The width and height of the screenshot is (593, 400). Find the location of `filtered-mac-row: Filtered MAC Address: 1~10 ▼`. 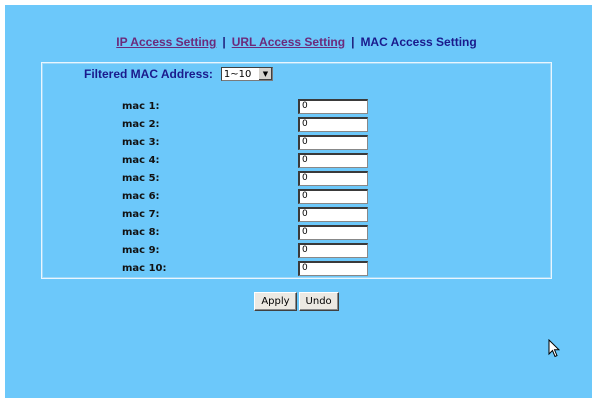

filtered-mac-row: Filtered MAC Address: 1~10 ▼ is located at coordinates (178, 74).